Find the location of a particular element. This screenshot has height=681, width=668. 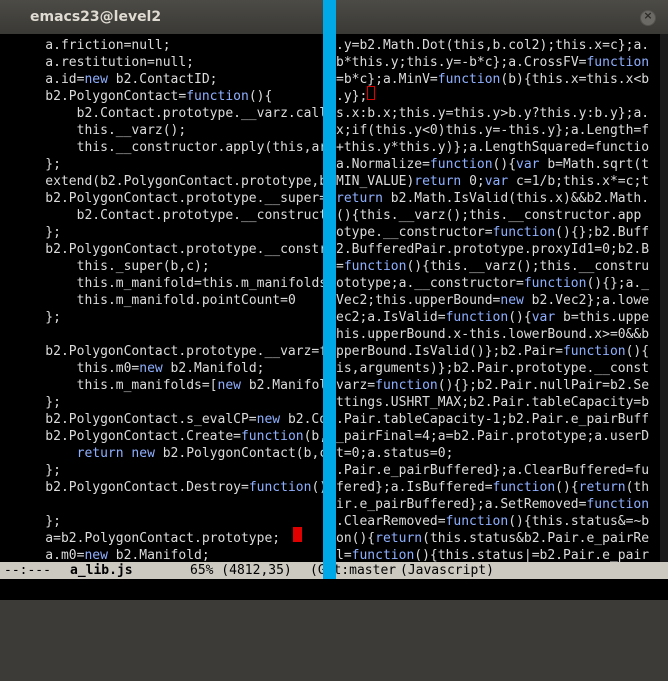

code-line: extend(b2.PolygonContact.prototype,b2 is located at coordinates (168, 181).